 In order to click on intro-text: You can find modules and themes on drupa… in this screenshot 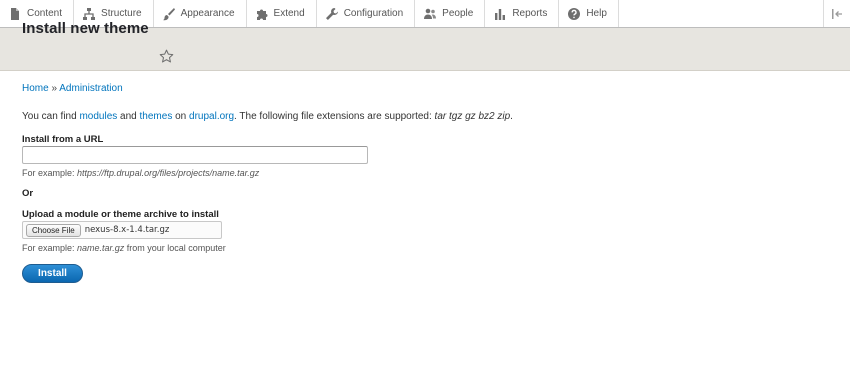, I will do `click(267, 116)`.